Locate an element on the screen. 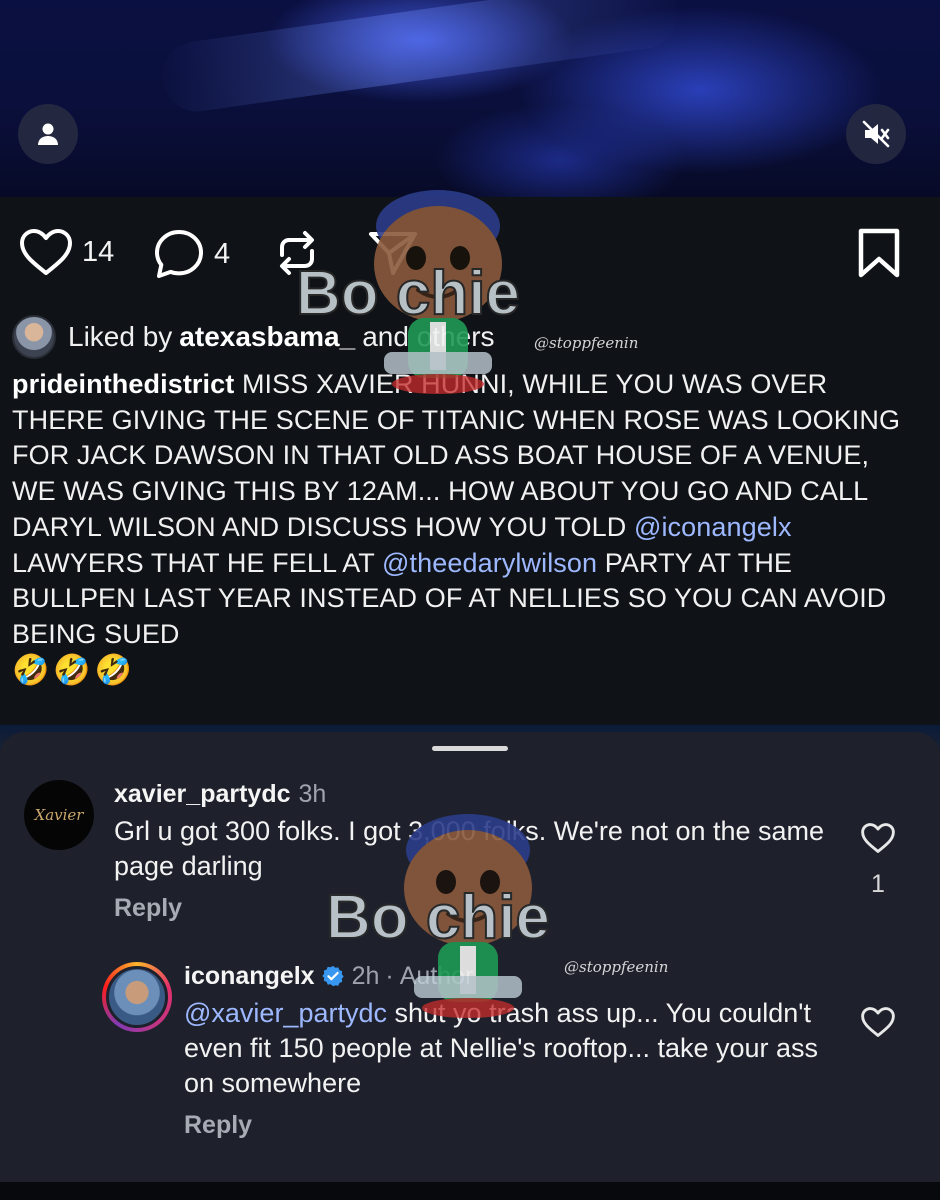 This screenshot has width=940, height=1200. commenter-avatar: Xavier is located at coordinates (59, 815).